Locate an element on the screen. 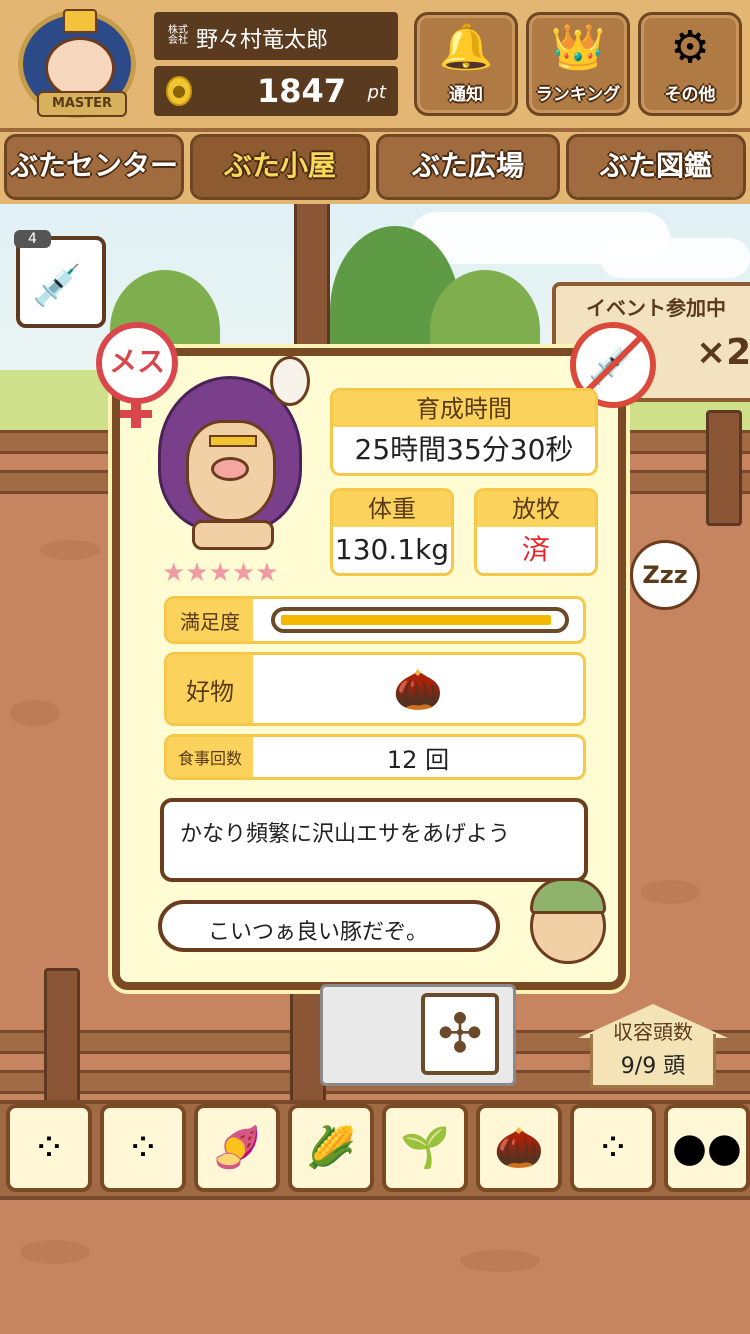 Image resolution: width=750 pixels, height=1334 pixels. gear-icon: ⚙ is located at coordinates (690, 47).